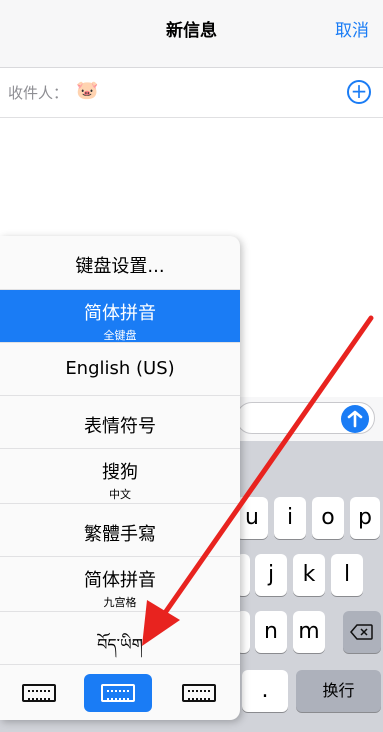  Describe the element at coordinates (328, 518) in the screenshot. I see `key-o: o` at that location.